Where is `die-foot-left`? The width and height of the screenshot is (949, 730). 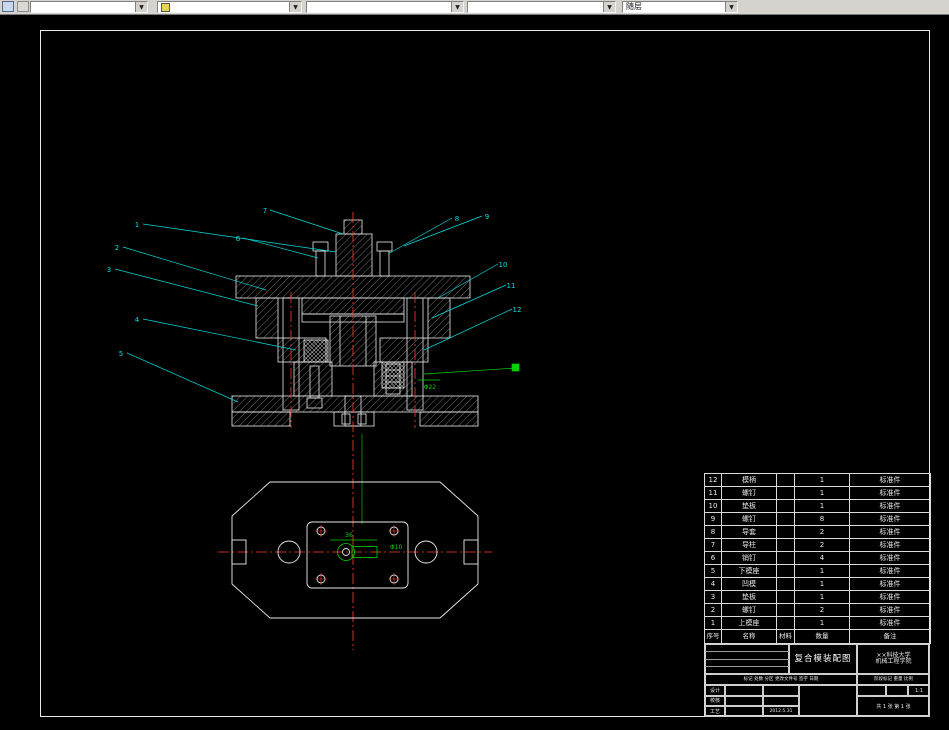
die-foot-left is located at coordinates (261, 419).